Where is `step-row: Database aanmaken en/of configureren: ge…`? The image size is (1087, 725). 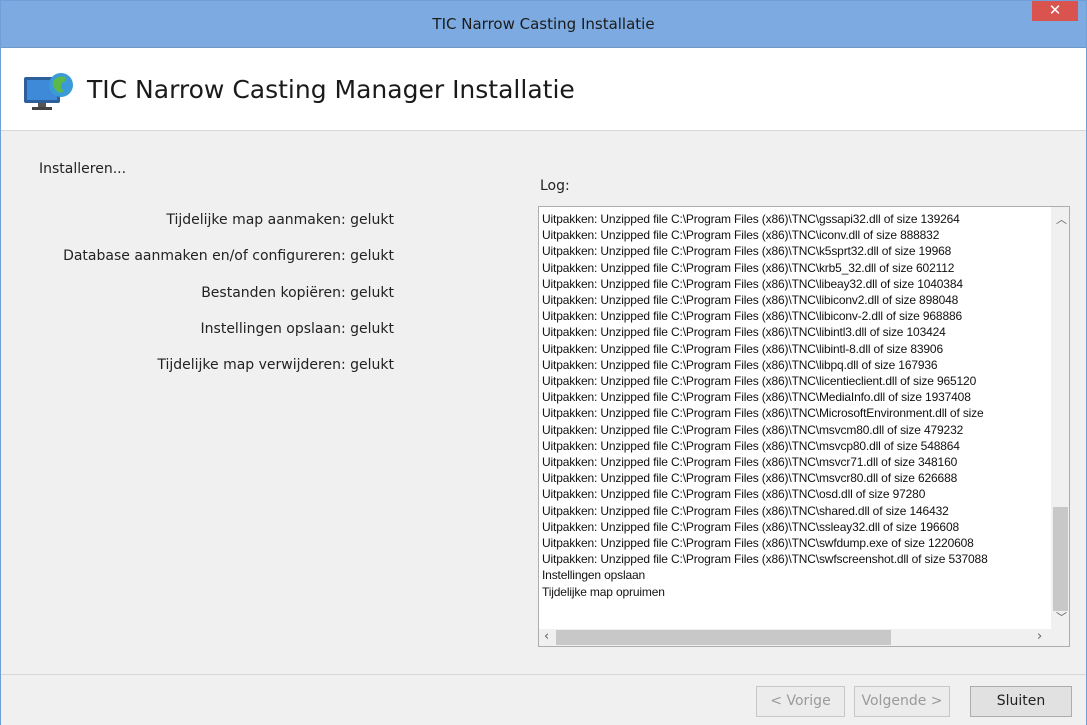 step-row: Database aanmaken en/of configureren: ge… is located at coordinates (228, 256).